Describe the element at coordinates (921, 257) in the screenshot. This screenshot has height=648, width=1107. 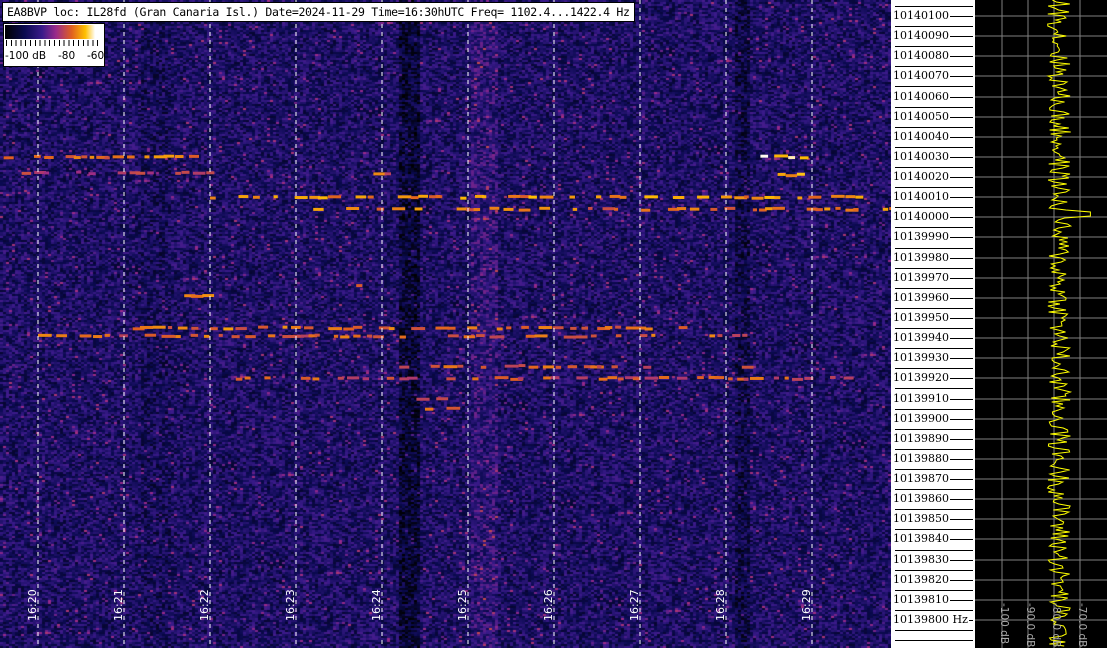
I see `frequency-tick-label: 10139980` at that location.